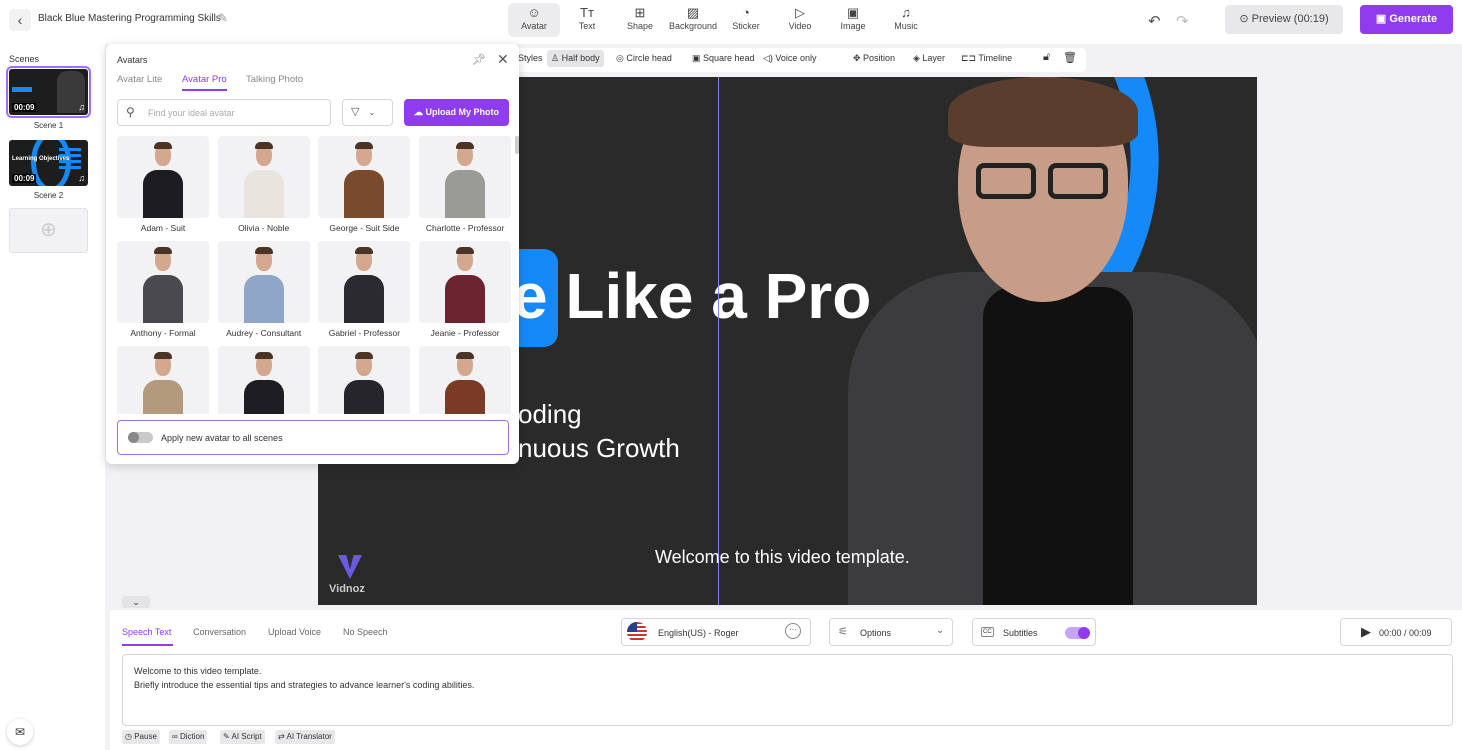 The image size is (1462, 750). What do you see at coordinates (1046, 57) in the screenshot?
I see `lock-icon: 🔓︎` at bounding box center [1046, 57].